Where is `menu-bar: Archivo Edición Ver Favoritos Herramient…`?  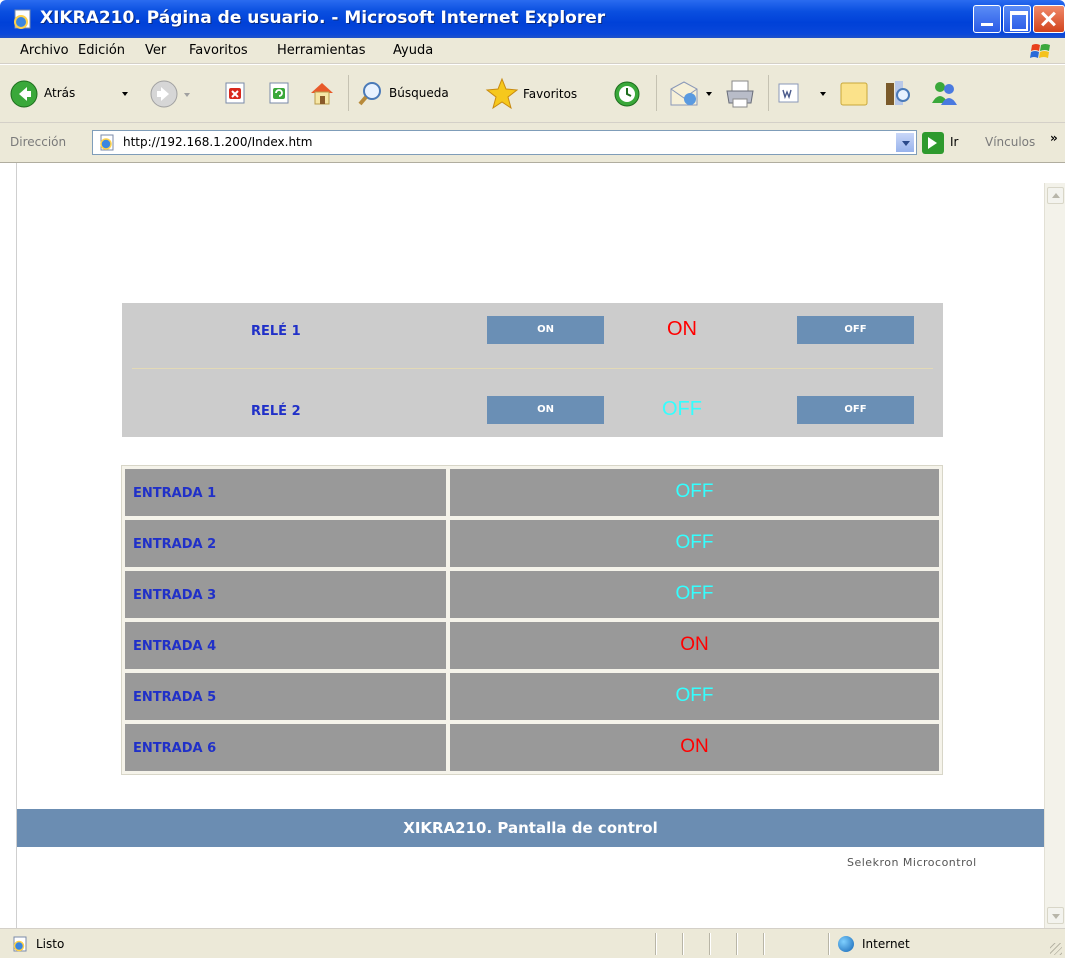 menu-bar: Archivo Edición Ver Favoritos Herramient… is located at coordinates (532, 51).